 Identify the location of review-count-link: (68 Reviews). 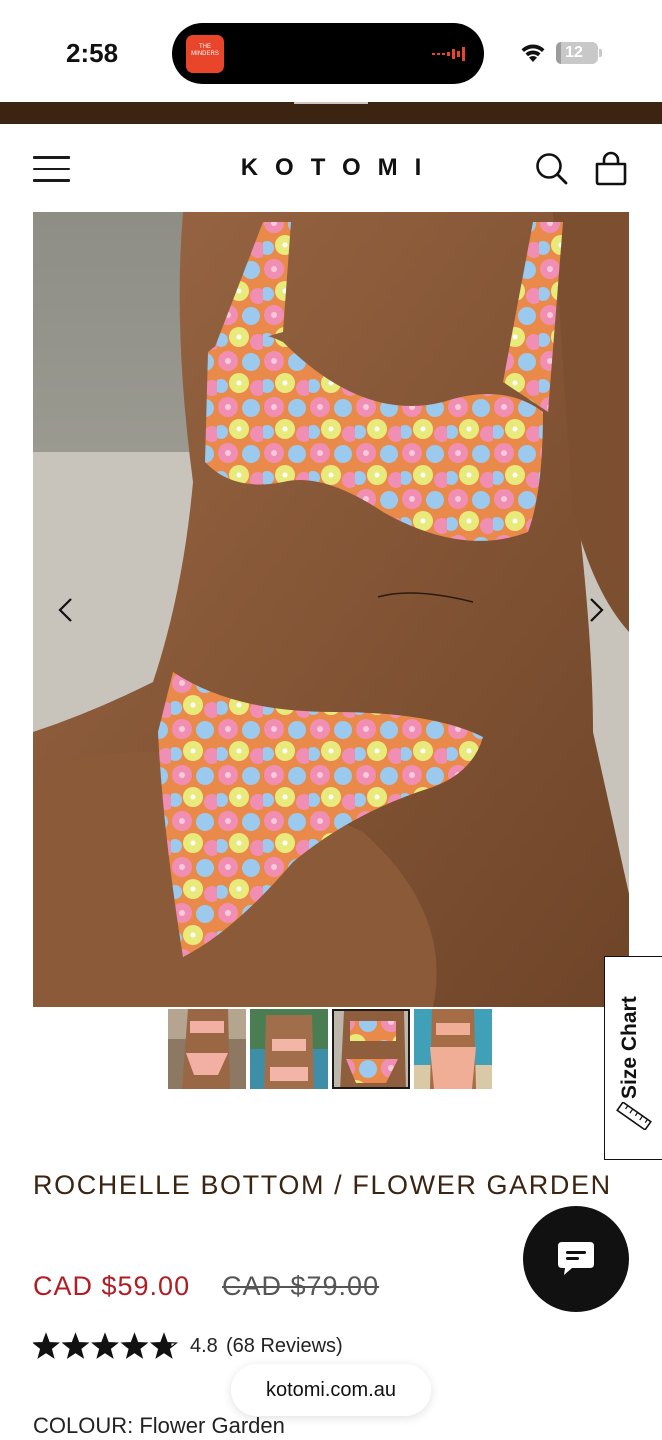
(284, 1346).